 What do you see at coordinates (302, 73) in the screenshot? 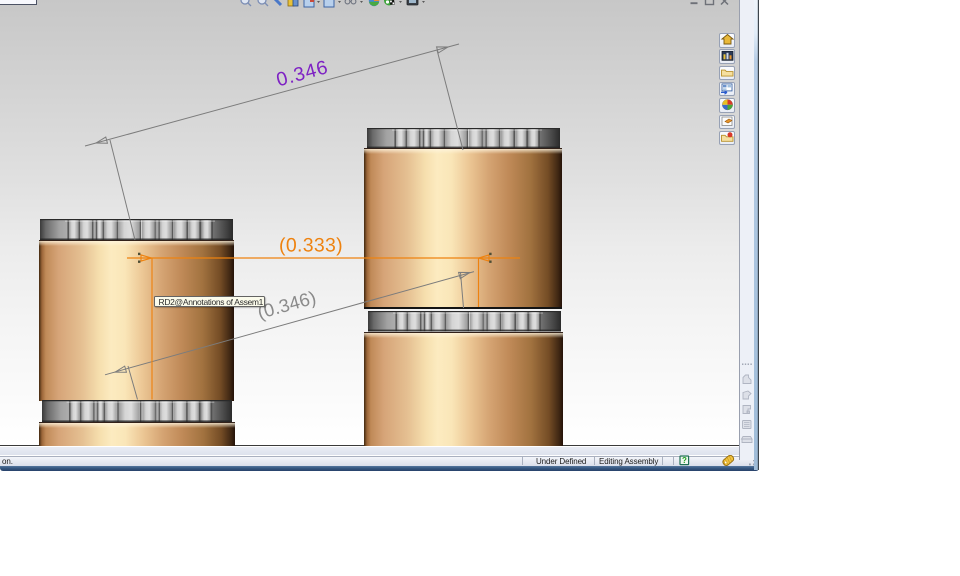
I see `svg-text: 0.346` at bounding box center [302, 73].